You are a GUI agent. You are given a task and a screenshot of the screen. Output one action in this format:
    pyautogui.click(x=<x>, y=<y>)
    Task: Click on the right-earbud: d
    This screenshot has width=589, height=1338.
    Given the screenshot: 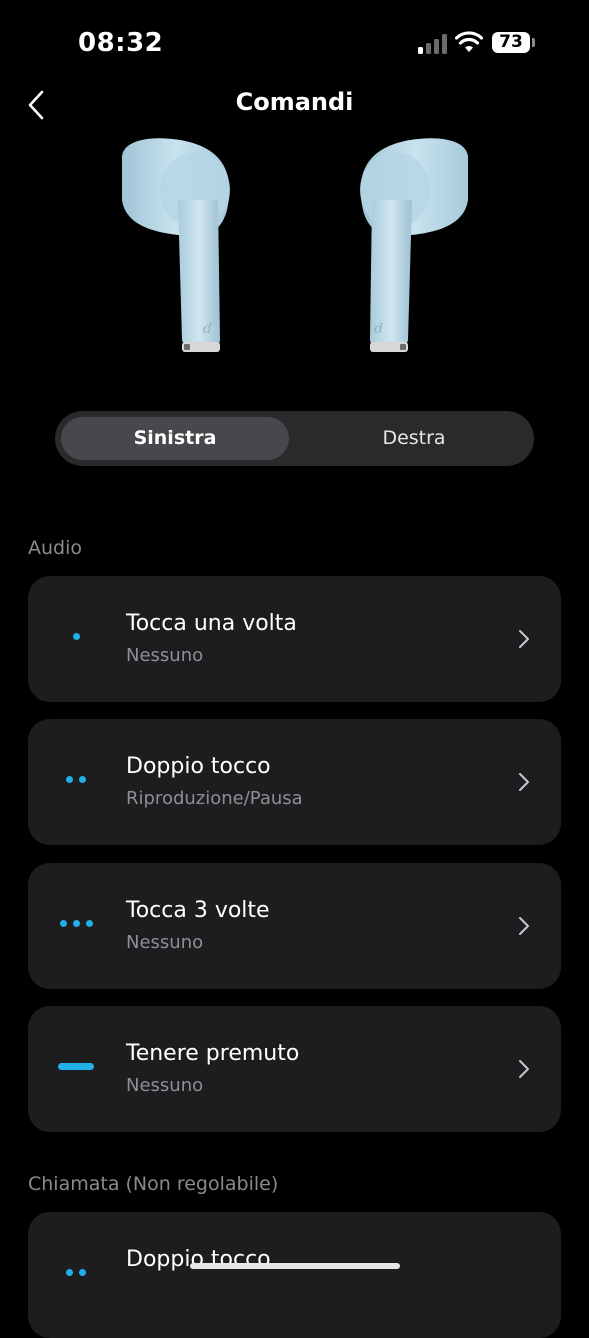 What is the action you would take?
    pyautogui.click(x=414, y=245)
    